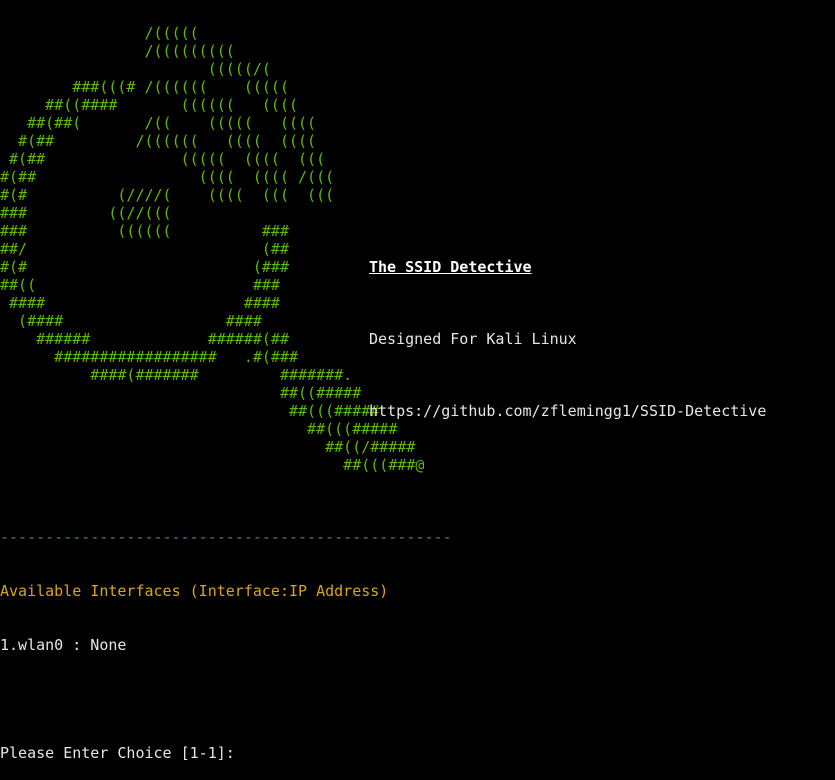 Image resolution: width=835 pixels, height=780 pixels. I want to click on art-line: ##(##( /(( ((((( ((((, so click(158, 123).